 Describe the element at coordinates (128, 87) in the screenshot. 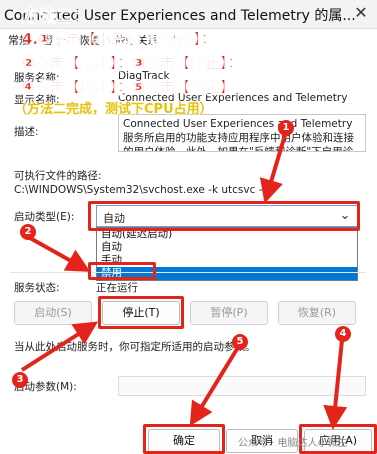

I see `overlay-line-3: ④点击【应用】；⑤点击【确定】` at that location.